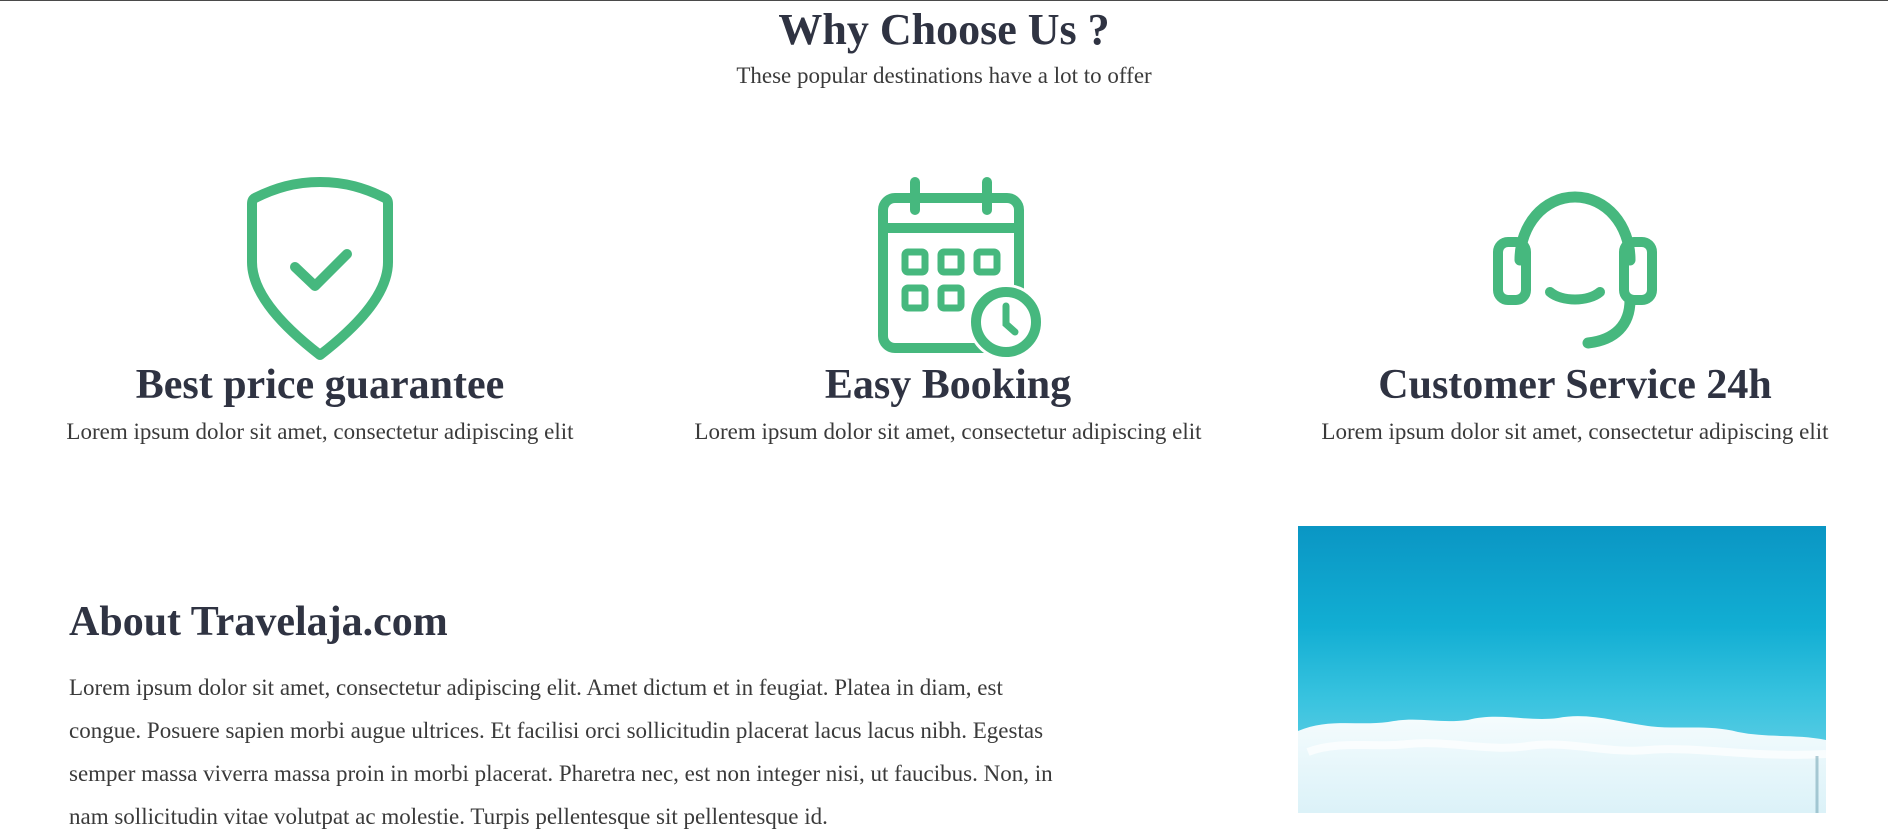  I want to click on shield-check-icon, so click(320, 268).